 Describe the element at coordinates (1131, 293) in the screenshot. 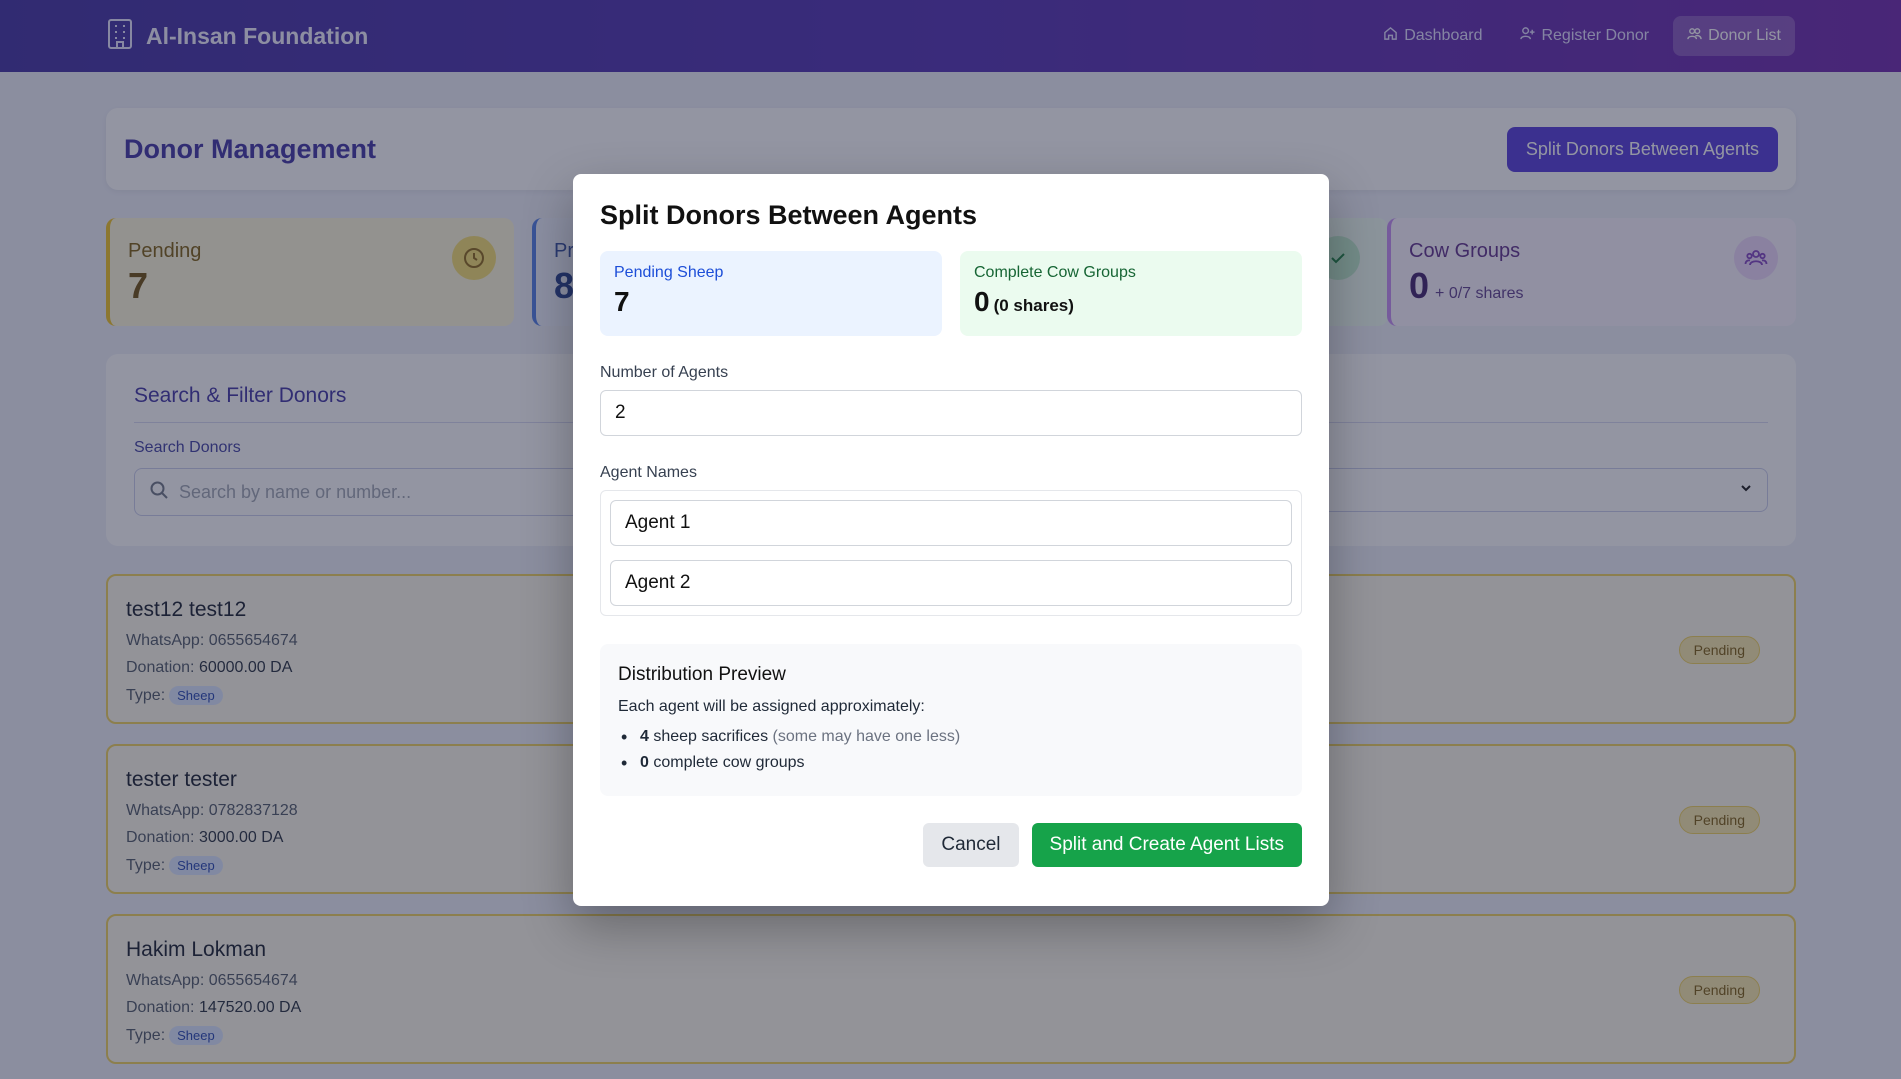

I see `cow-groups-box: Complete Cow Groups 0 (0 shares)` at that location.